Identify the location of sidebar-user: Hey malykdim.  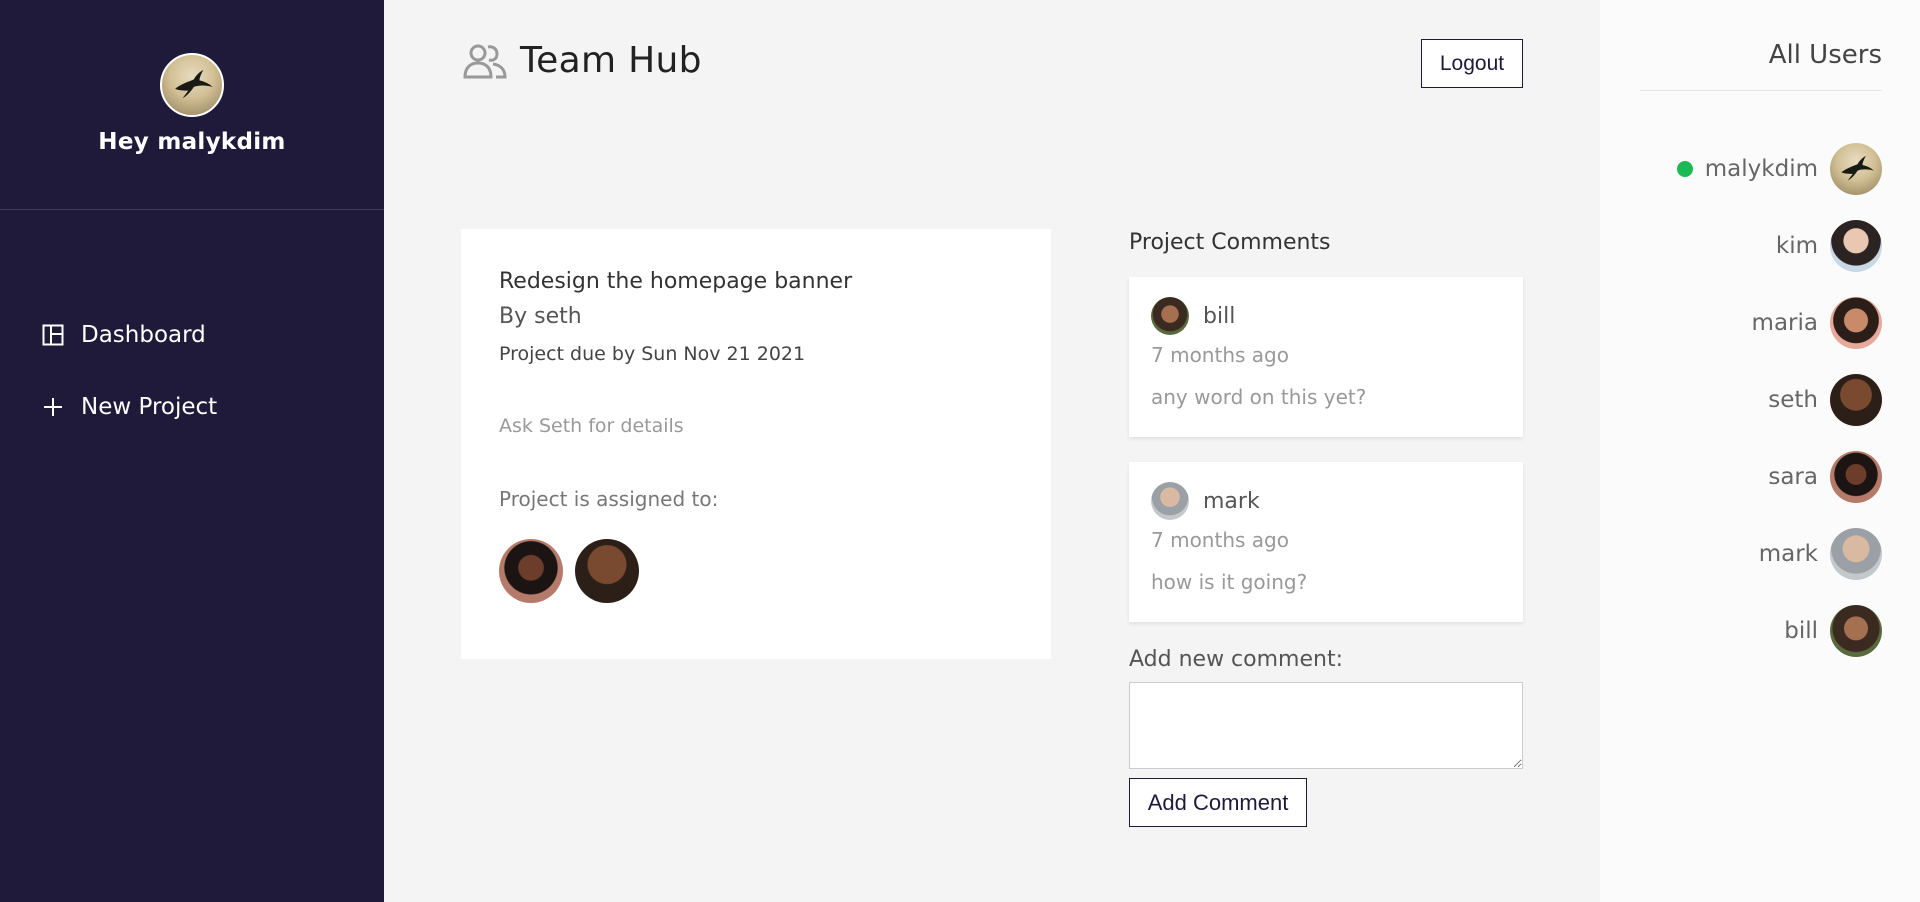
(192, 105).